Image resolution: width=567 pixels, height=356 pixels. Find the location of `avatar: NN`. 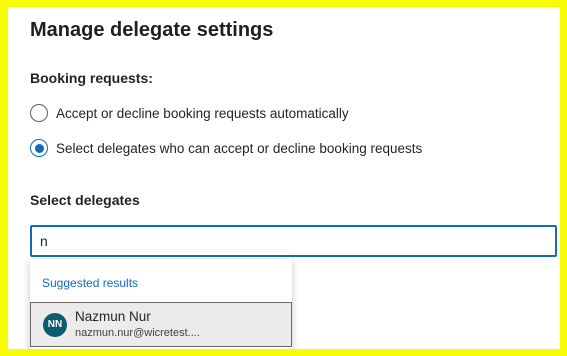

avatar: NN is located at coordinates (55, 324).